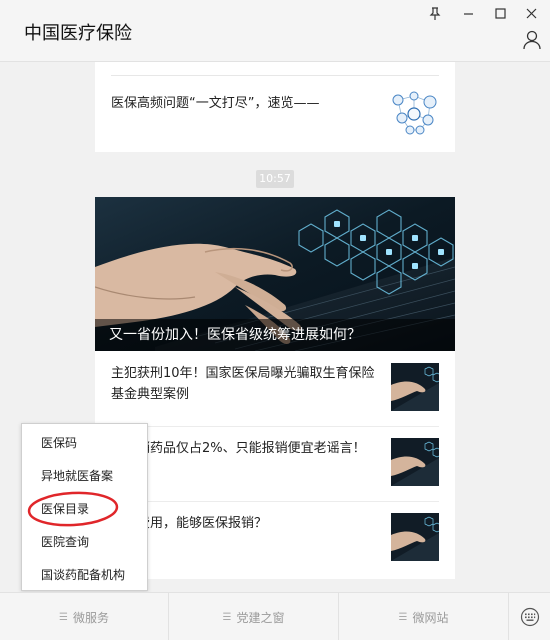 The height and width of the screenshot is (640, 550). What do you see at coordinates (275, 75) in the screenshot?
I see `card-divider` at bounding box center [275, 75].